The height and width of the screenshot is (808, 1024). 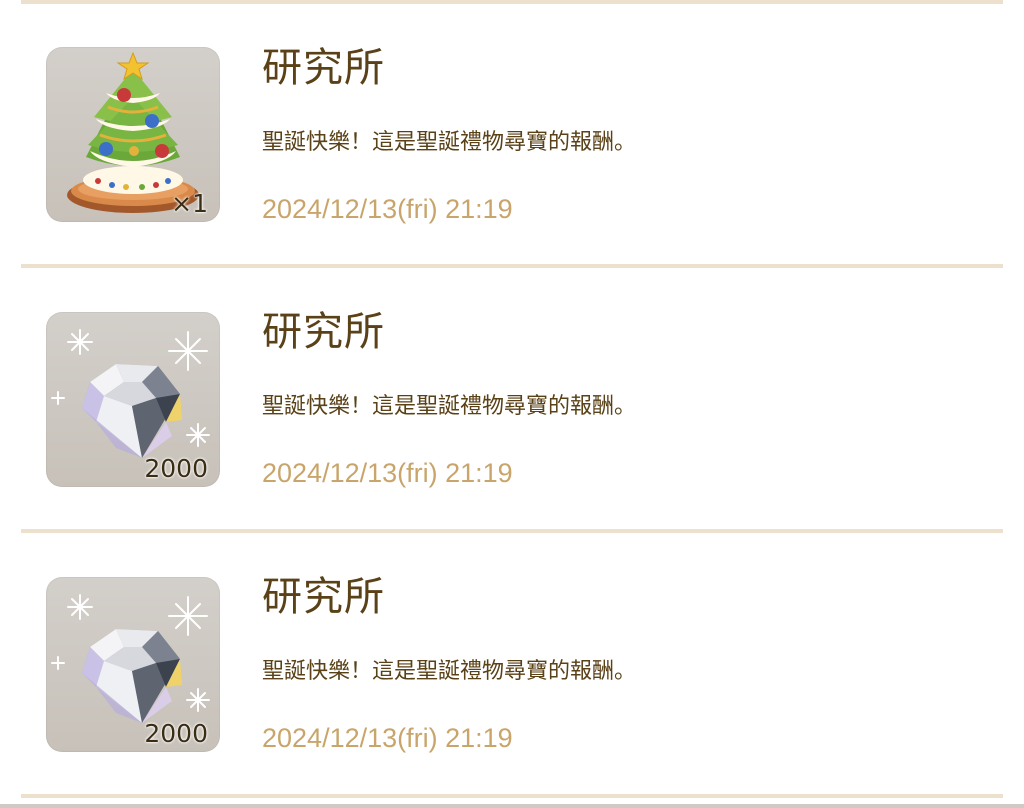 I want to click on divider, so click(x=512, y=796).